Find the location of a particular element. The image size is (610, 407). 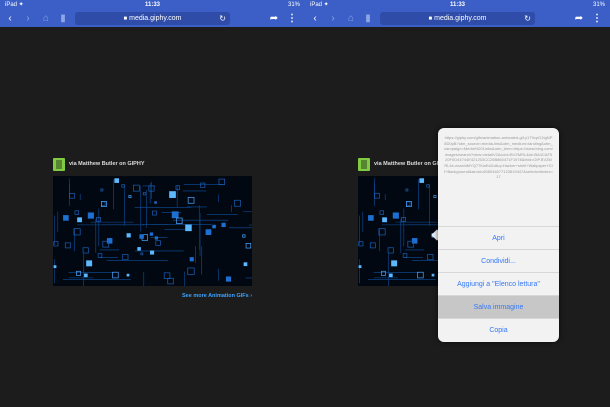

animated-gif is located at coordinates (152, 231).